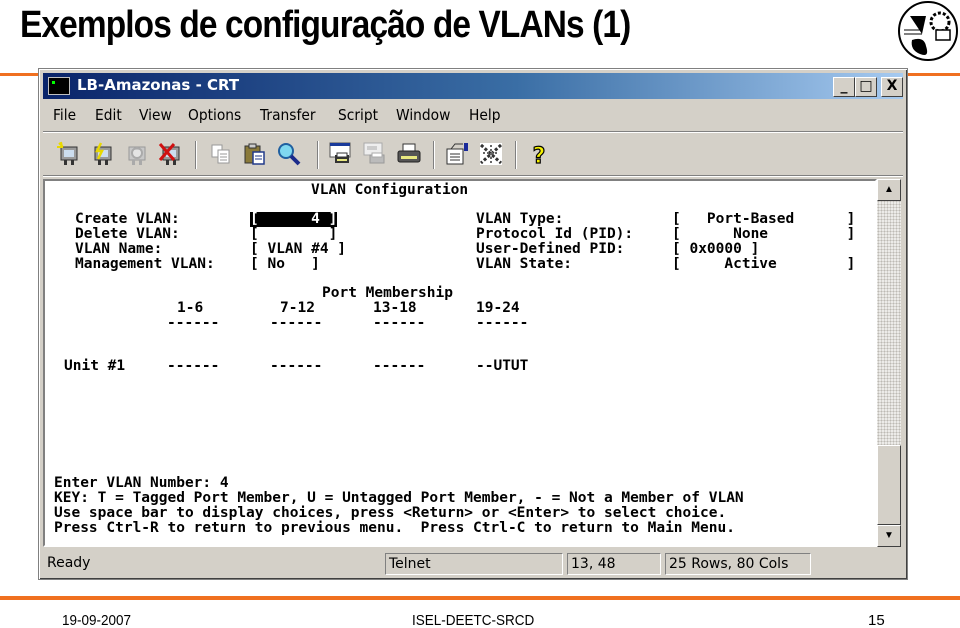 This screenshot has width=960, height=628. What do you see at coordinates (876, 620) in the screenshot?
I see `page-number: 15` at bounding box center [876, 620].